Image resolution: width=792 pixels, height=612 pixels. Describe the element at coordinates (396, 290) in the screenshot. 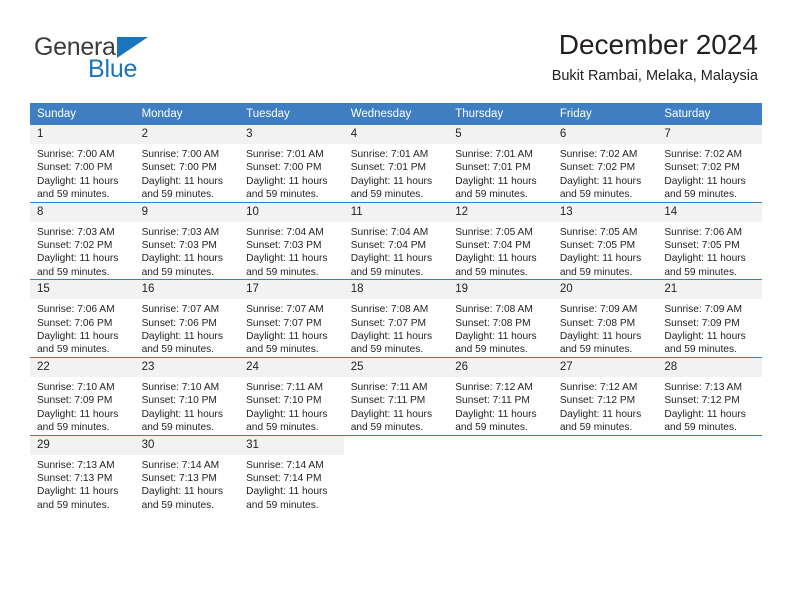

I see `day-number: 18` at that location.